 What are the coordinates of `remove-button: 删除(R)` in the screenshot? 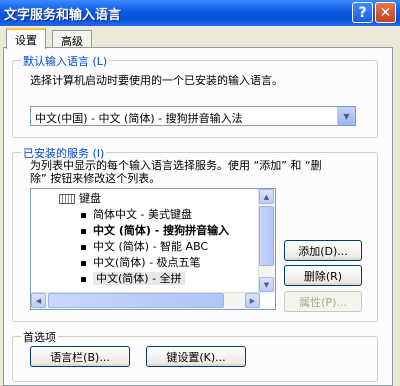 It's located at (323, 275).